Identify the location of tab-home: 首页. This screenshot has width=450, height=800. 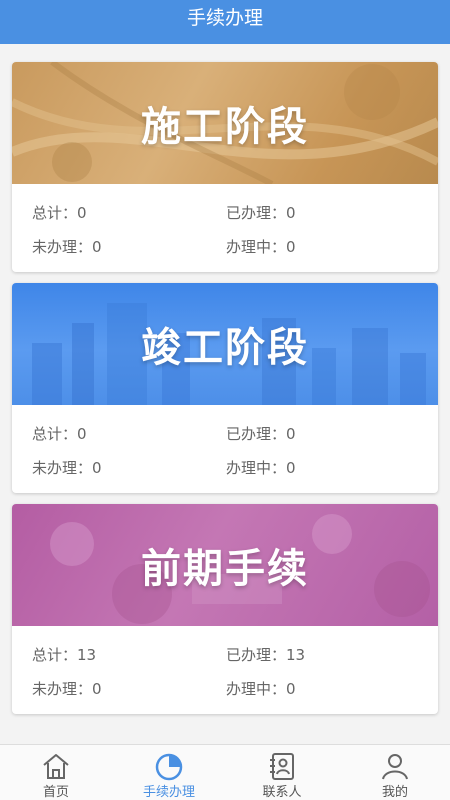
(56, 772).